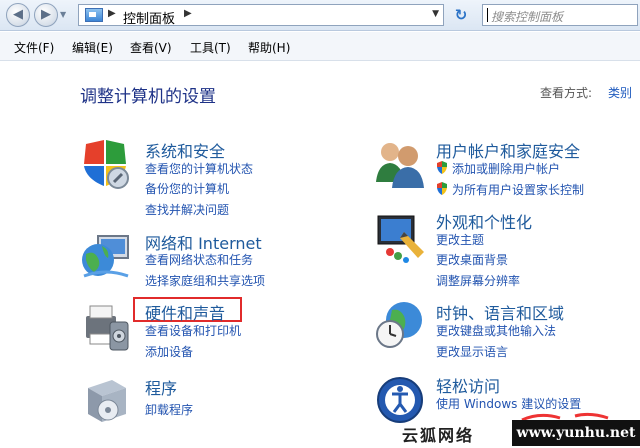 Image resolution: width=640 pixels, height=448 pixels. I want to click on link-parental-controls: 为所有用户设置家长控制, so click(518, 189).